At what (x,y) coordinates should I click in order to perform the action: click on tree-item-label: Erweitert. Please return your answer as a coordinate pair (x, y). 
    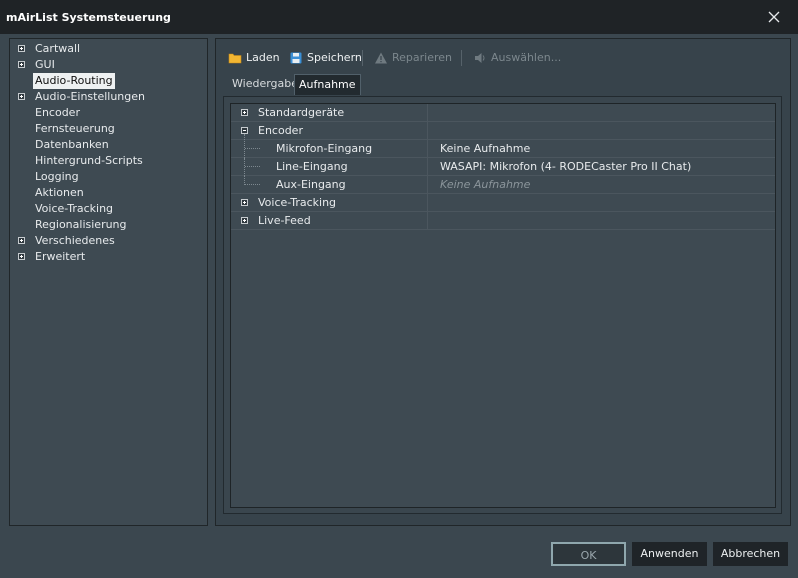
    Looking at the image, I should click on (60, 256).